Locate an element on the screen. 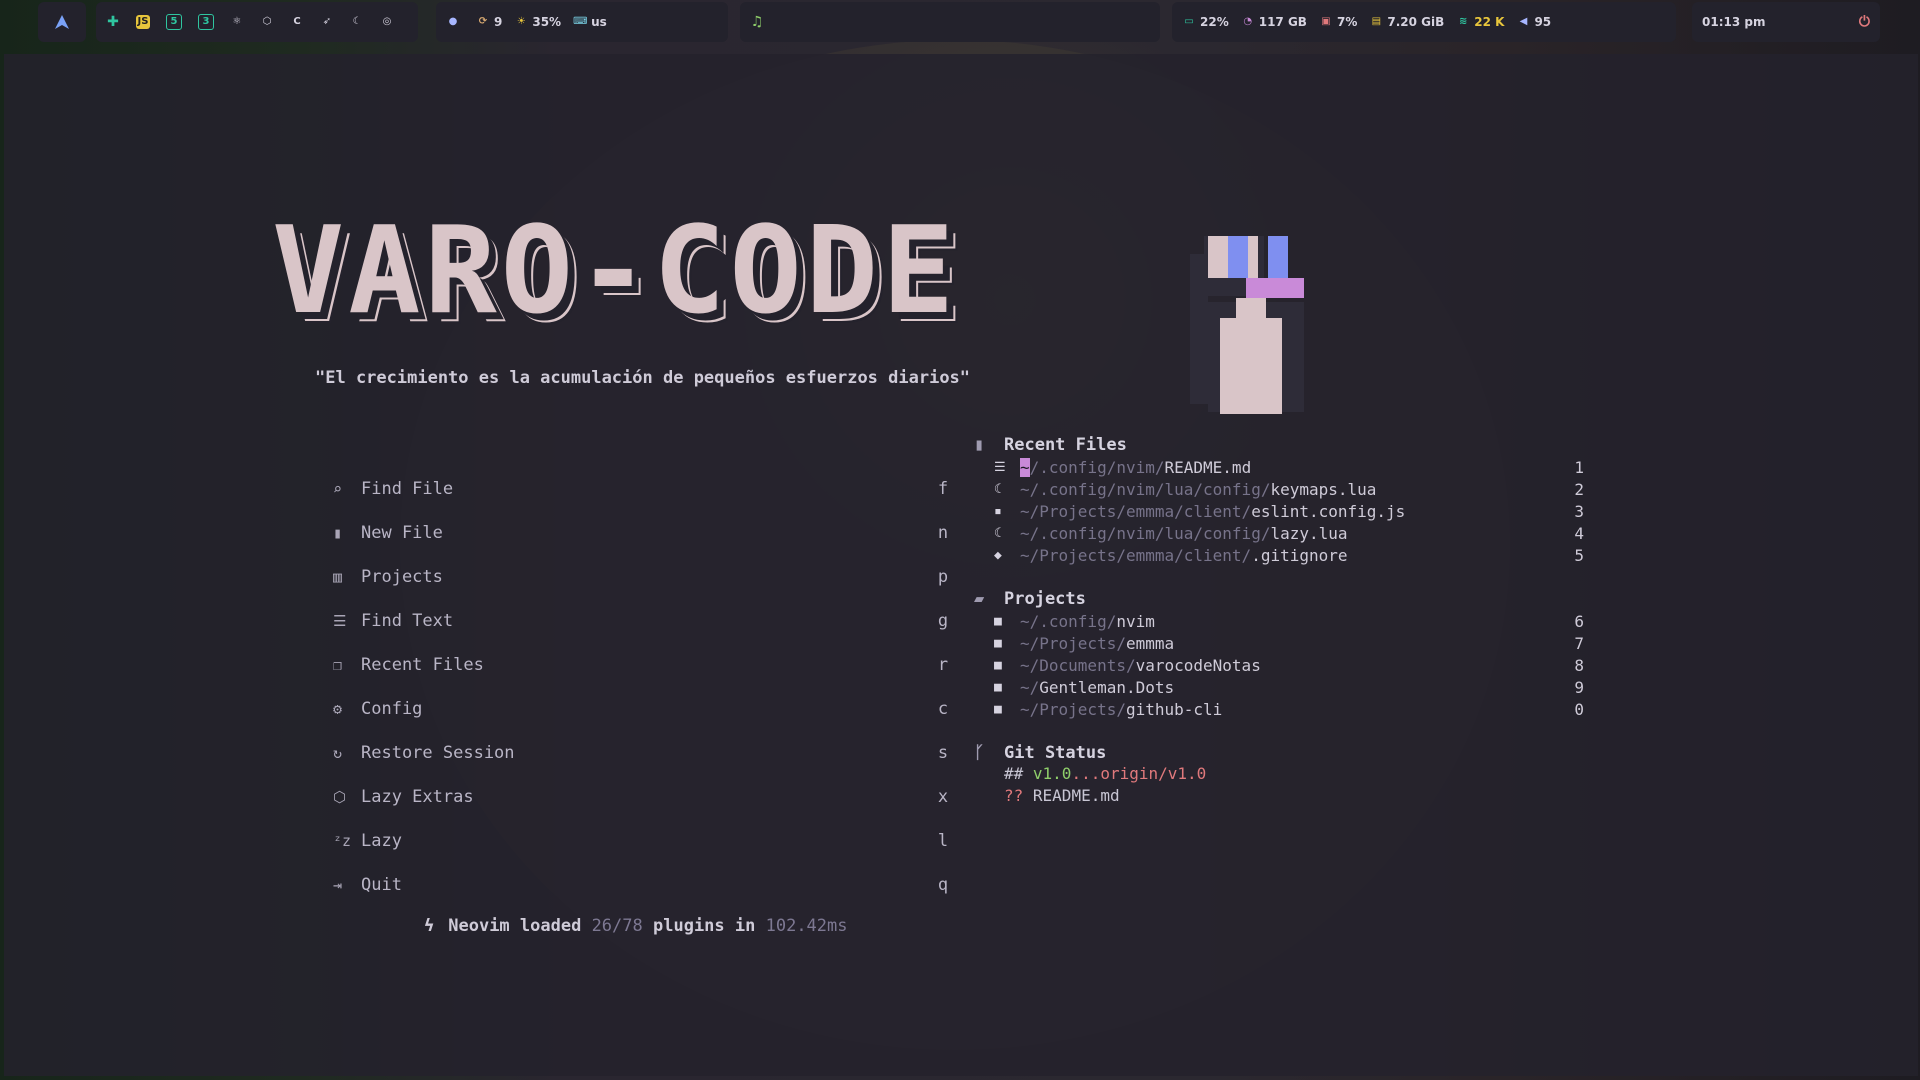 The width and height of the screenshot is (1920, 1080). search-icon: ⌕ is located at coordinates (338, 489).